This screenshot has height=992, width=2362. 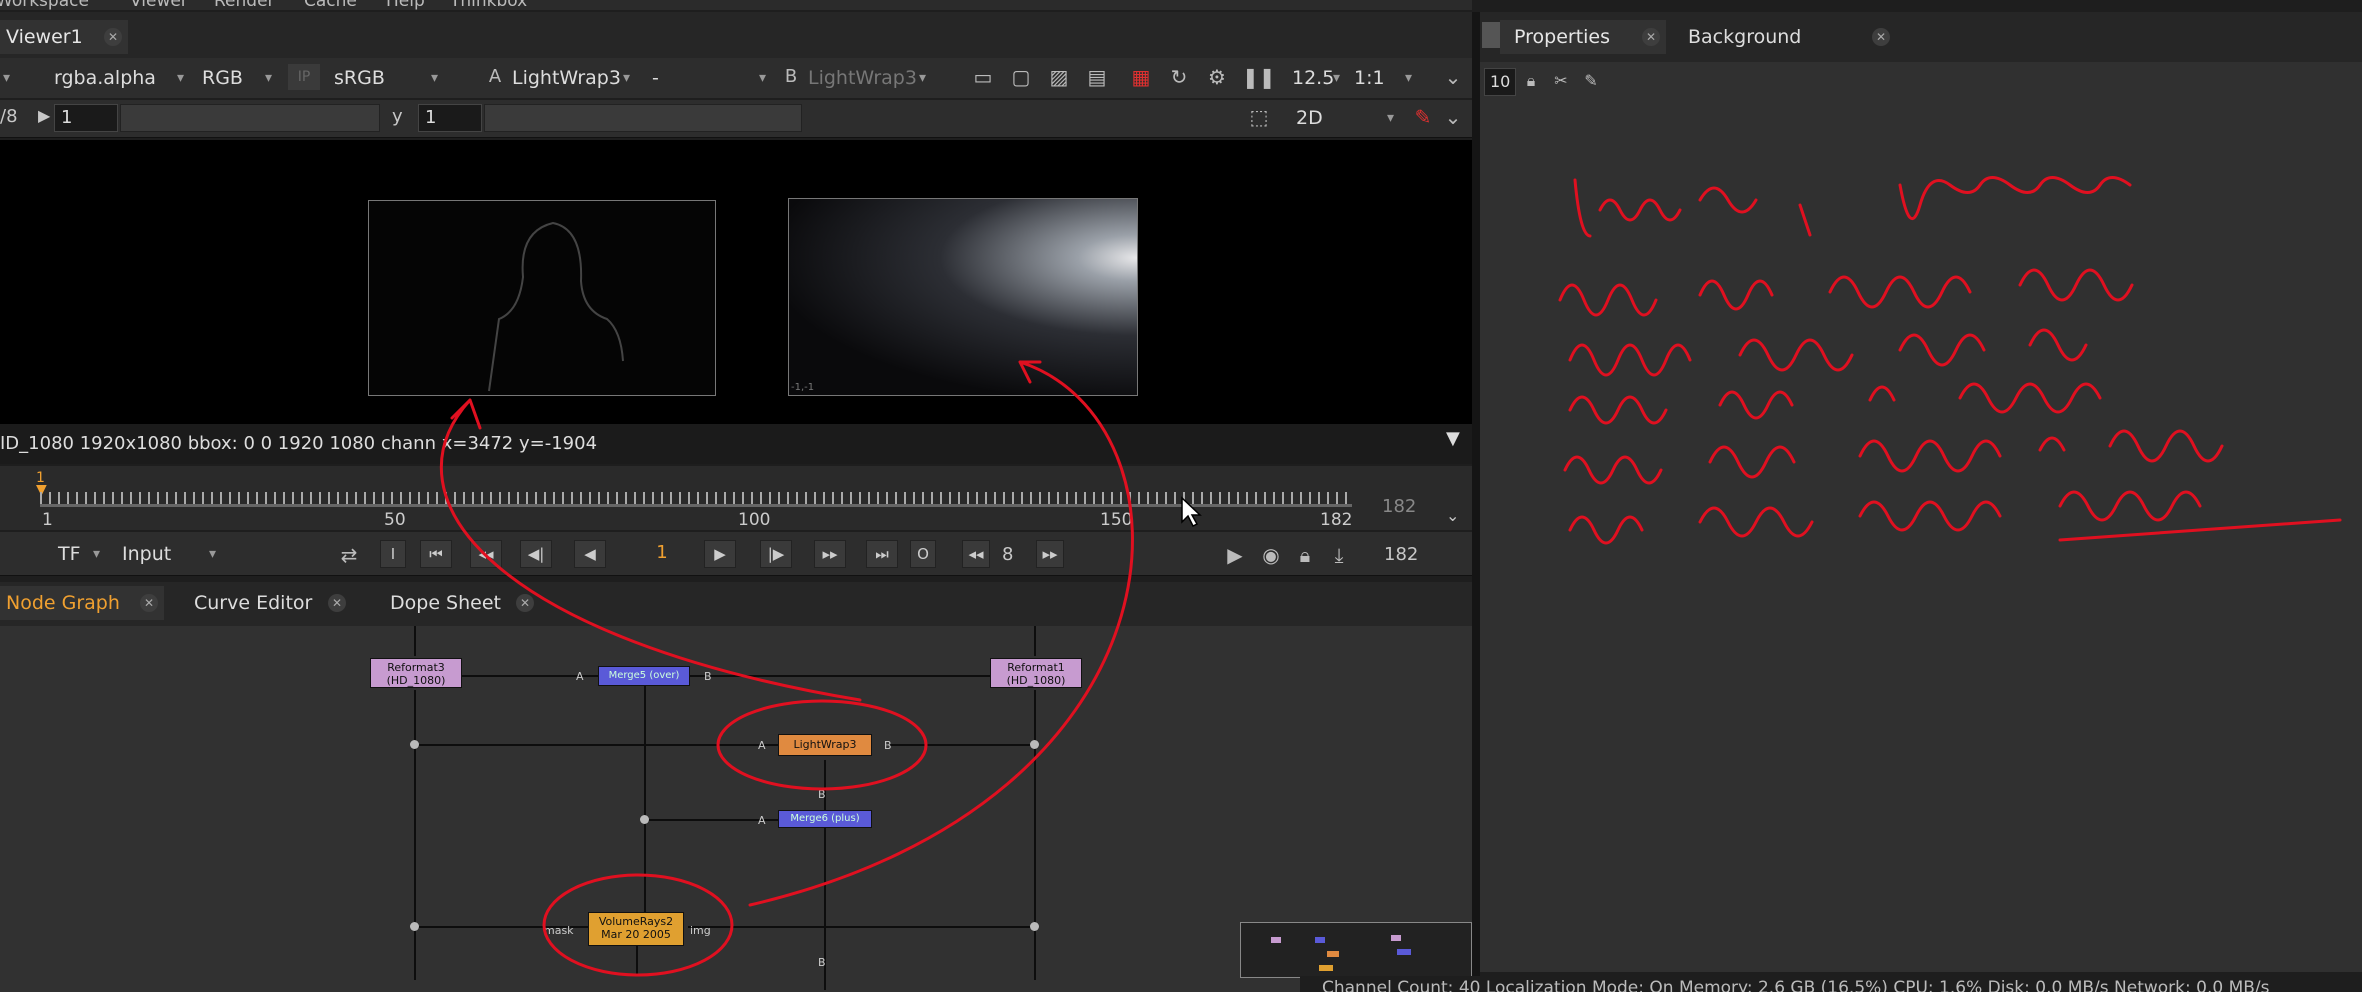 I want to click on ip-button: IP, so click(x=304, y=77).